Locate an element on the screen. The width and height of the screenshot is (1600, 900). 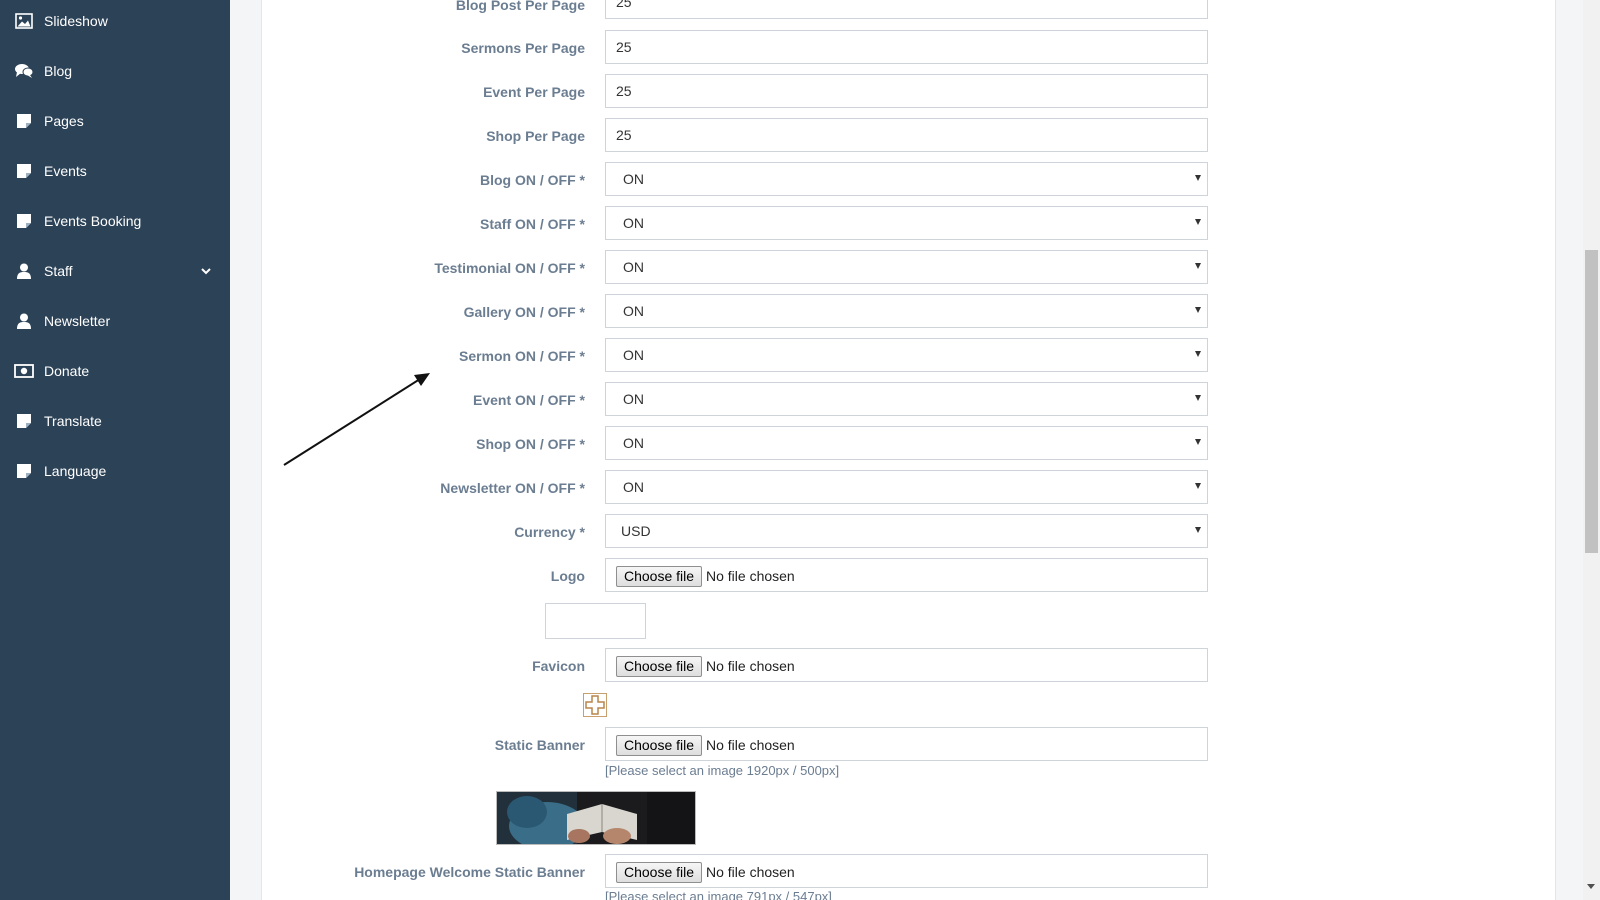
sidebar-item-newsletter: Newsletter is located at coordinates (115, 321).